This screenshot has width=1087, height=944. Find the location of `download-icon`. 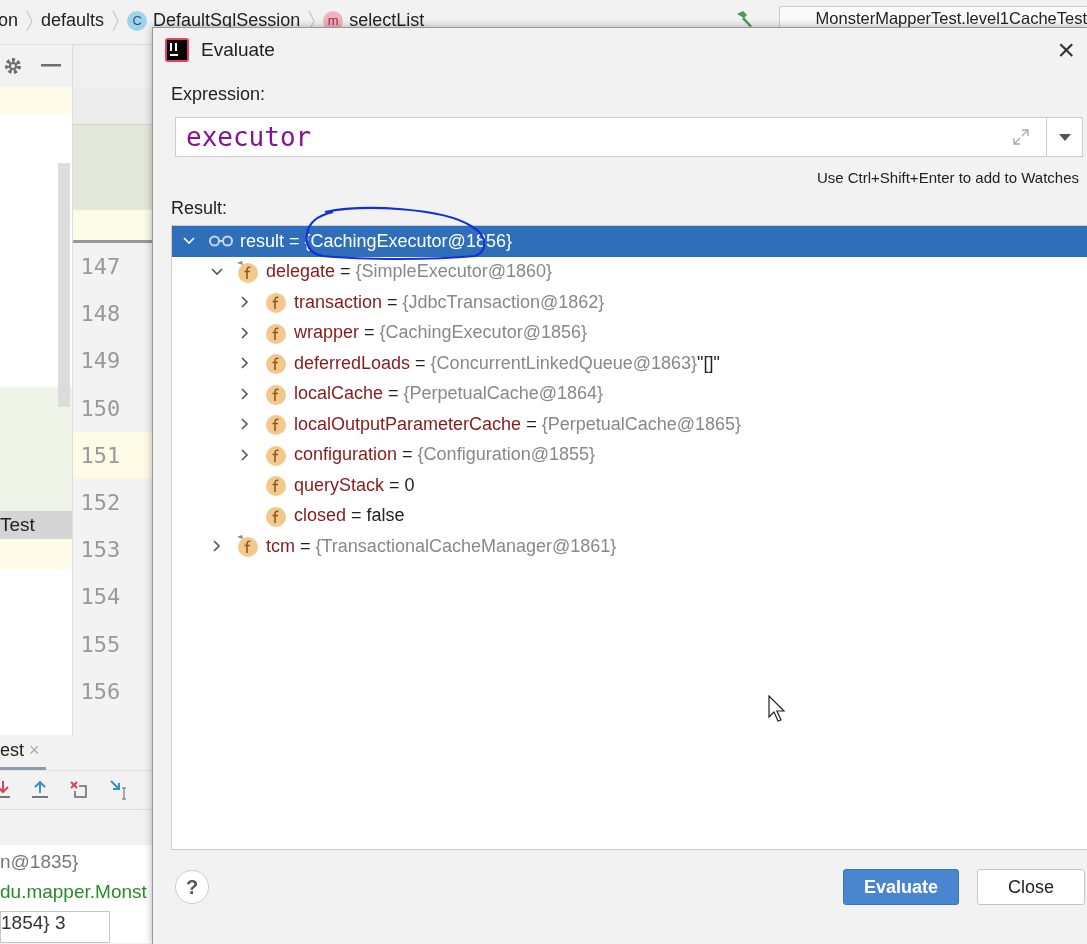

download-icon is located at coordinates (5, 790).